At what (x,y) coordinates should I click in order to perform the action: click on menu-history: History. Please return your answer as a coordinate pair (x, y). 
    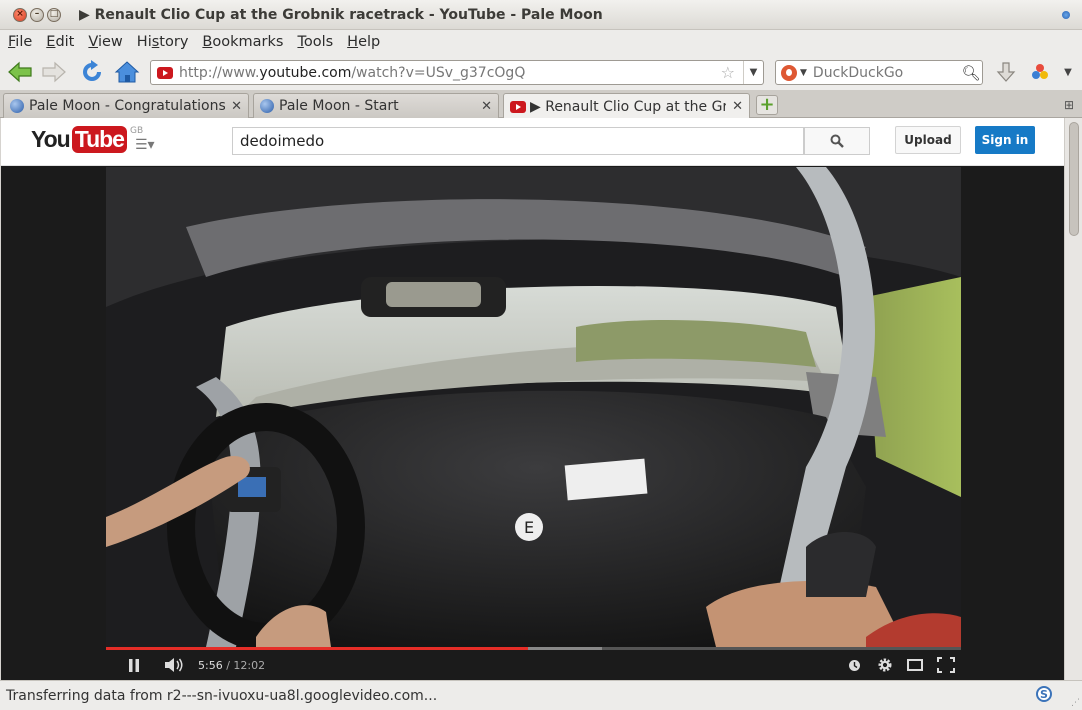
    Looking at the image, I should click on (163, 42).